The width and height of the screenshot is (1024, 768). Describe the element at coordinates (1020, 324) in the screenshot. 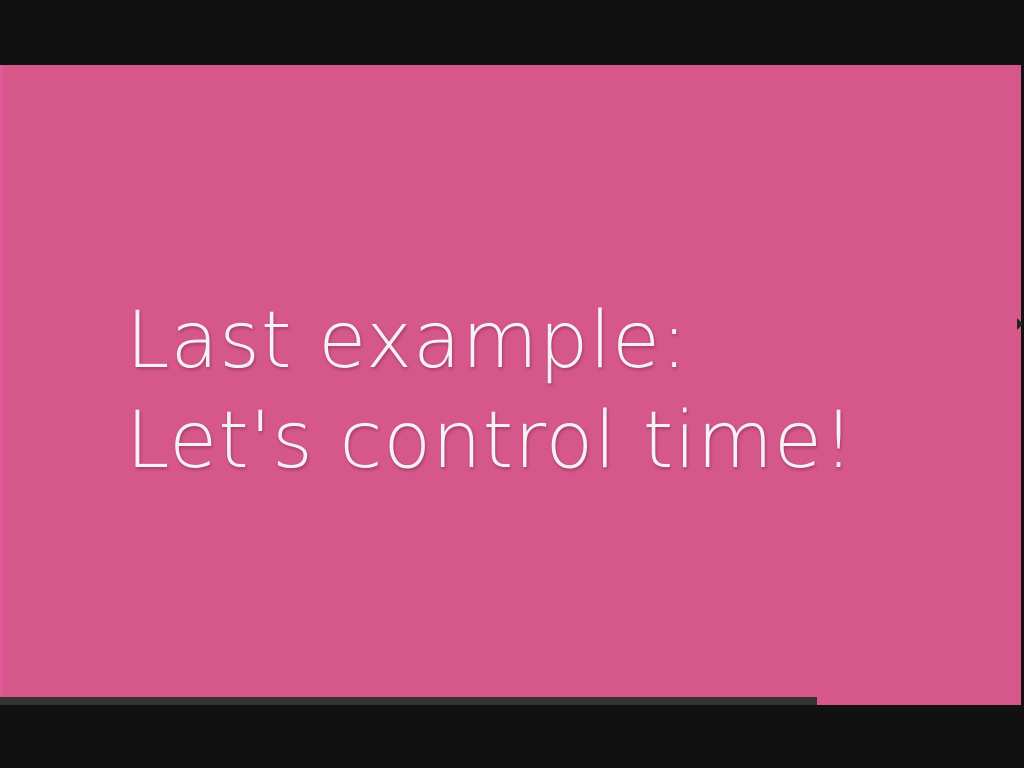

I see `mouse-pointer-icon` at that location.